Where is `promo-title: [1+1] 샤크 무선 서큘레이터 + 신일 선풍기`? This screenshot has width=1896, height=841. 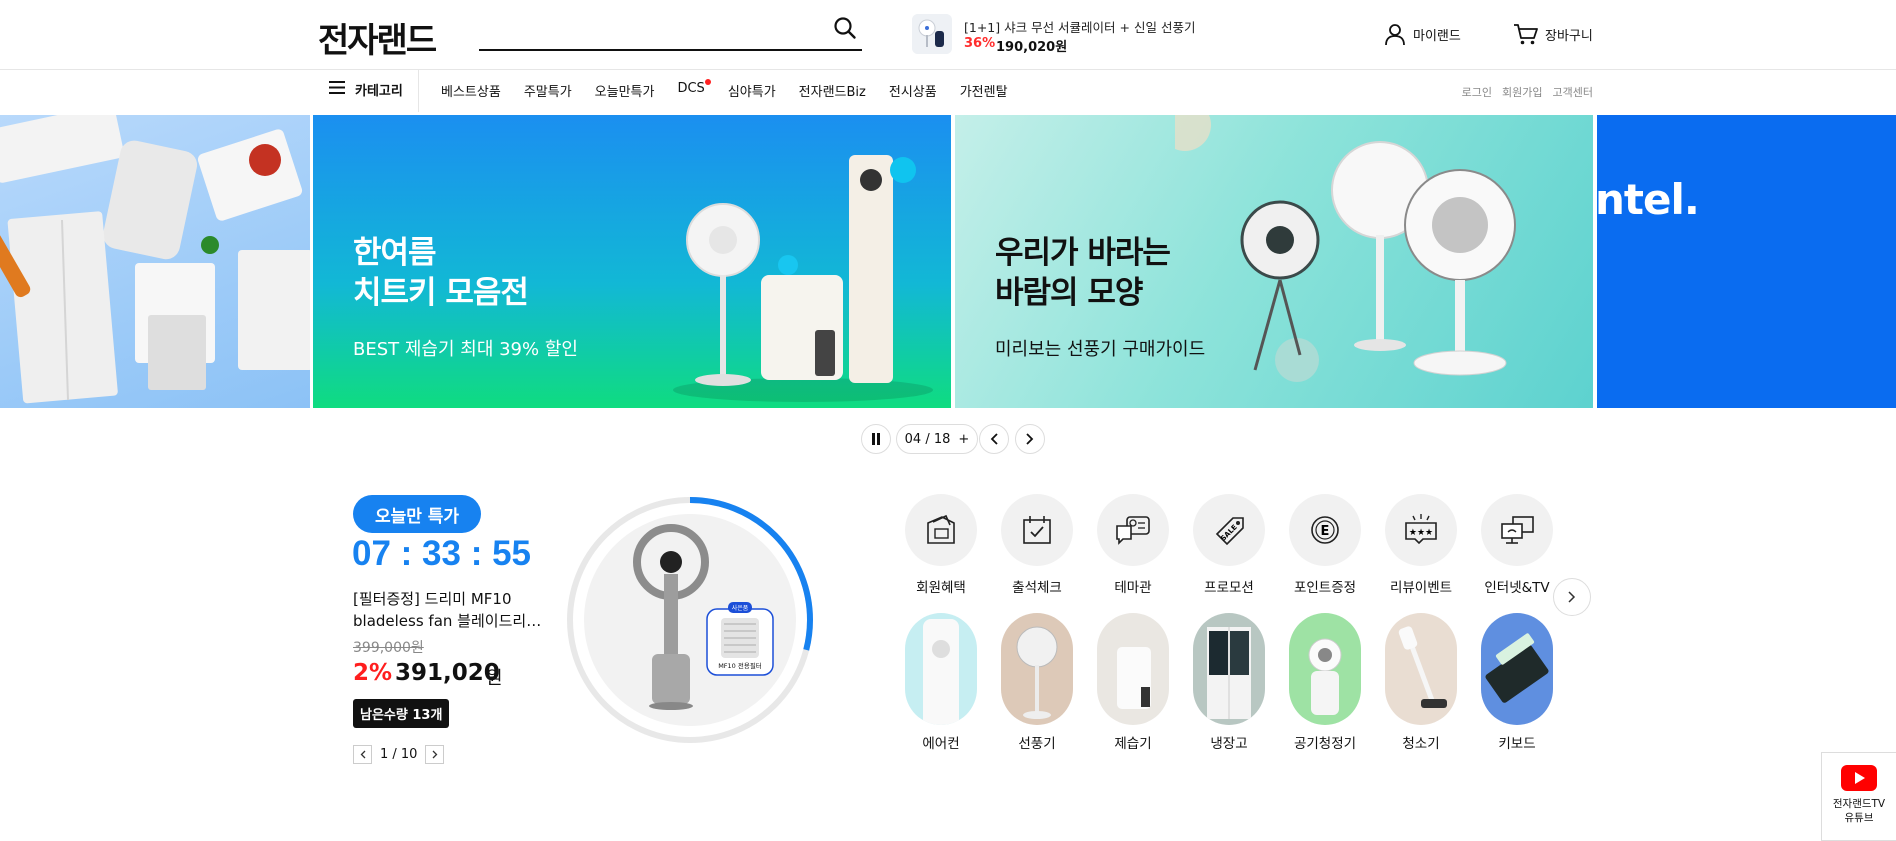
promo-title: [1+1] 샤크 무선 서큘레이터 + 신일 선풍기 is located at coordinates (1080, 27).